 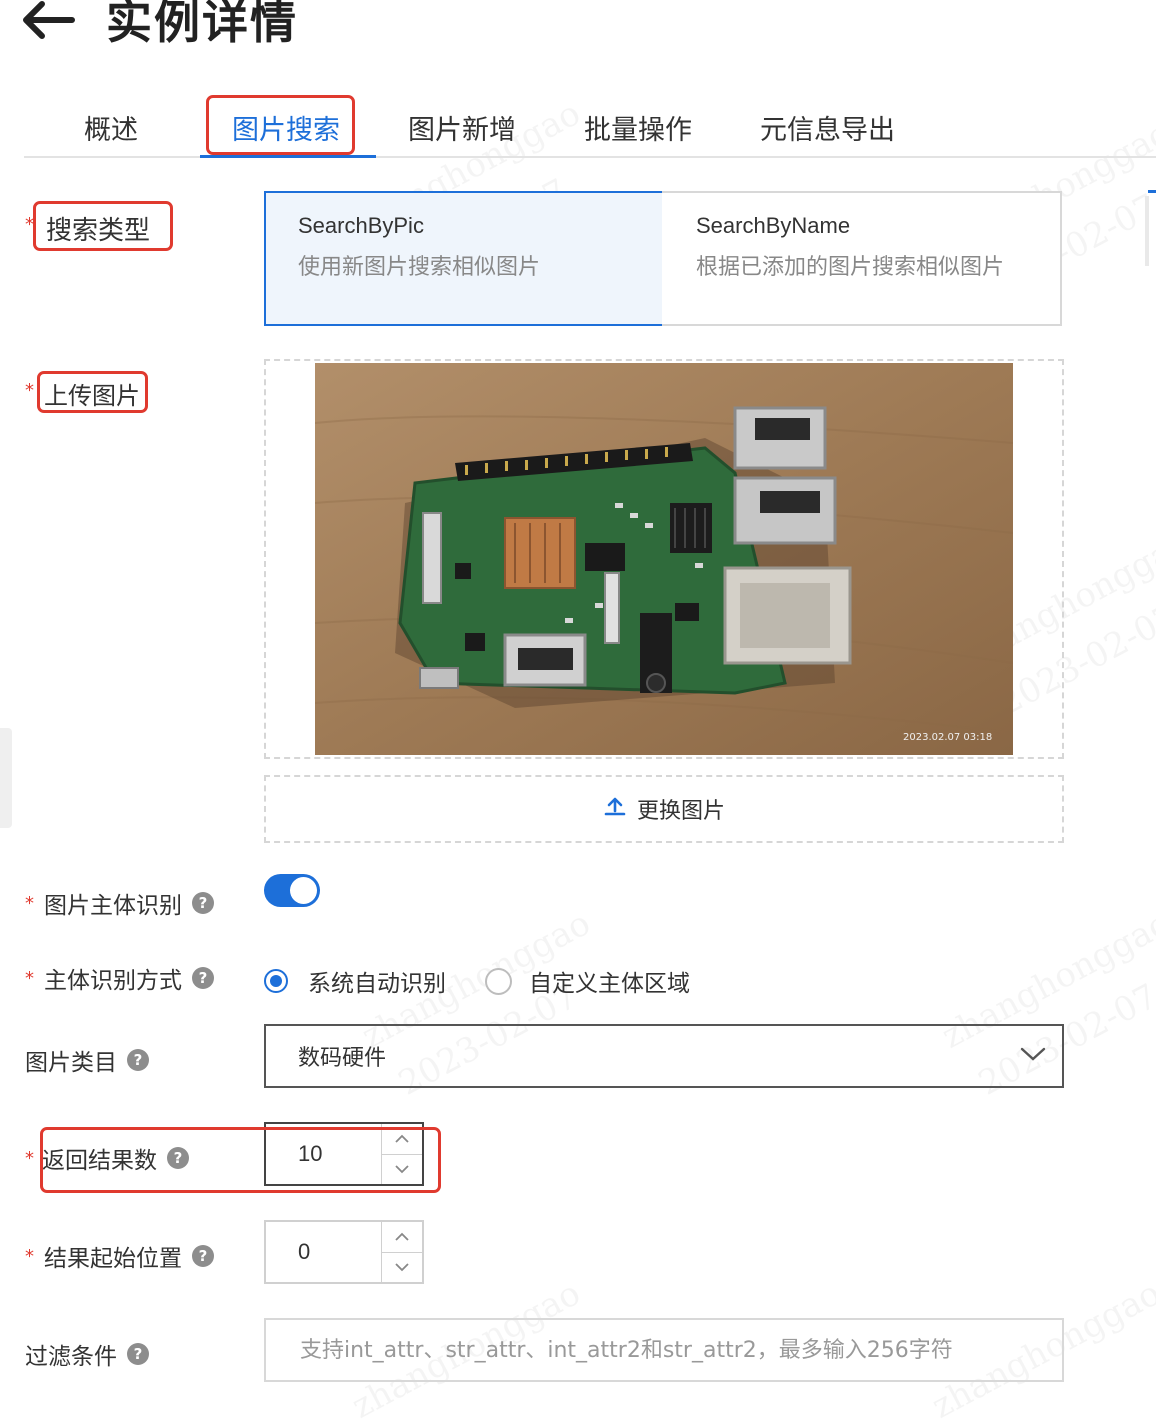 I want to click on detect-mode-label: 主体识别方式, so click(x=113, y=981).